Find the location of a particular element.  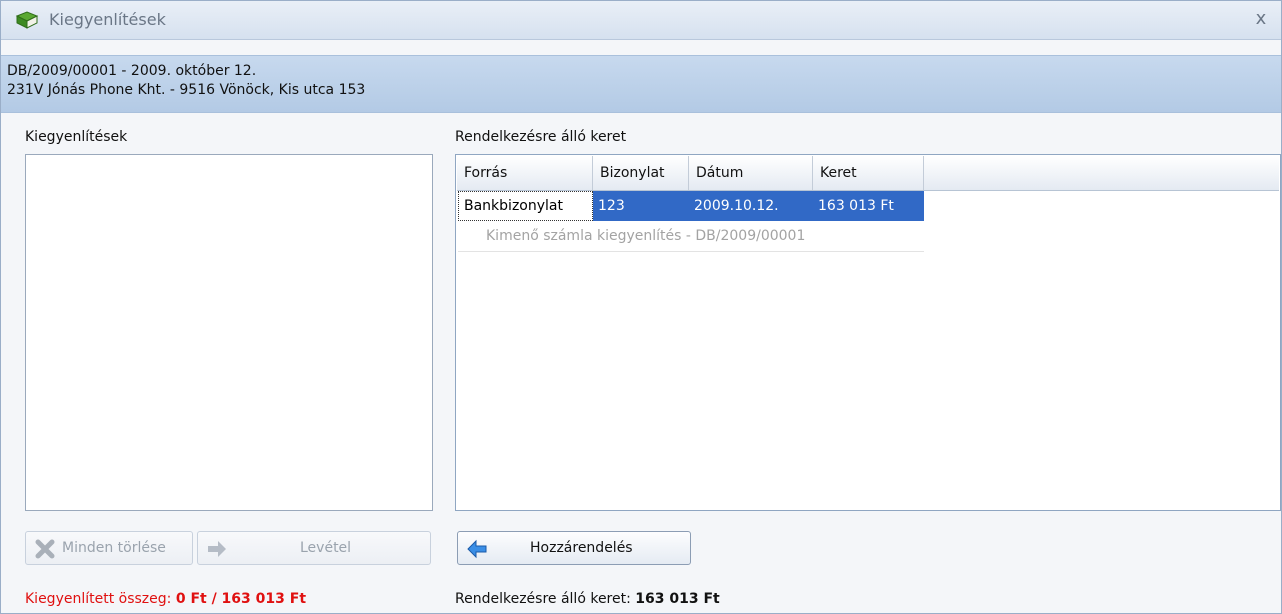

book-icon is located at coordinates (27, 20).